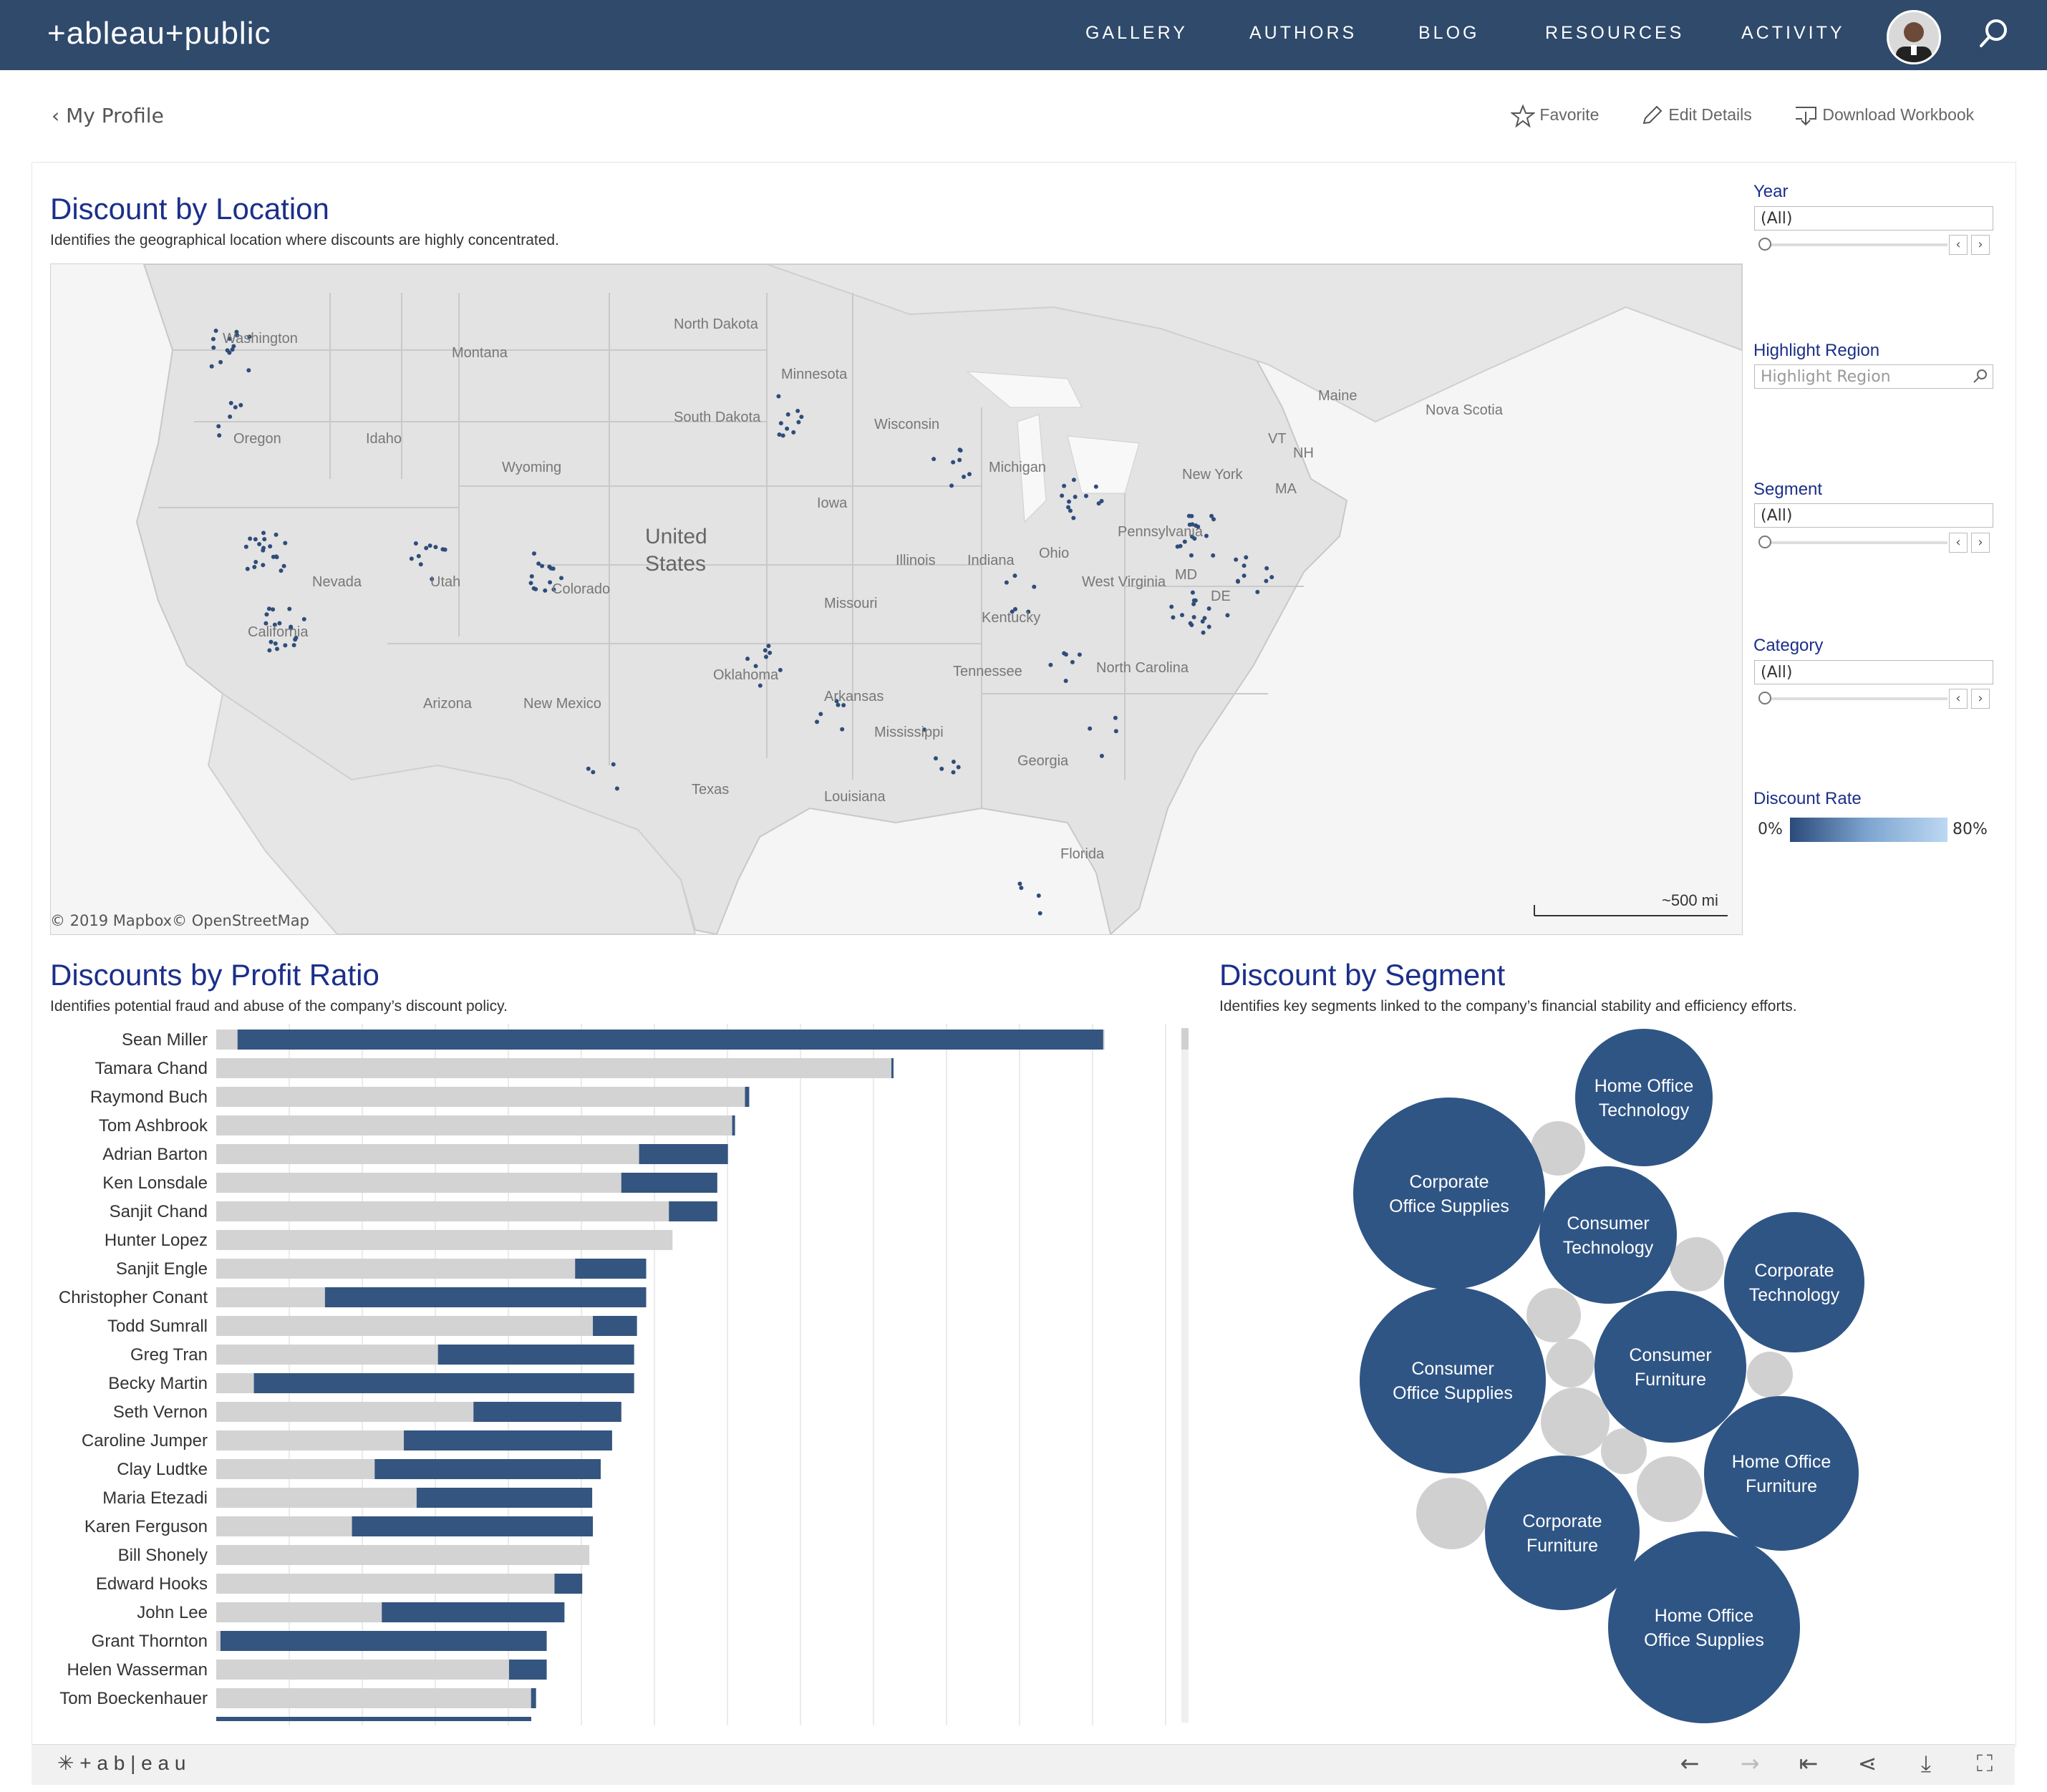  Describe the element at coordinates (1690, 1764) in the screenshot. I see `undo-icon: ←` at that location.